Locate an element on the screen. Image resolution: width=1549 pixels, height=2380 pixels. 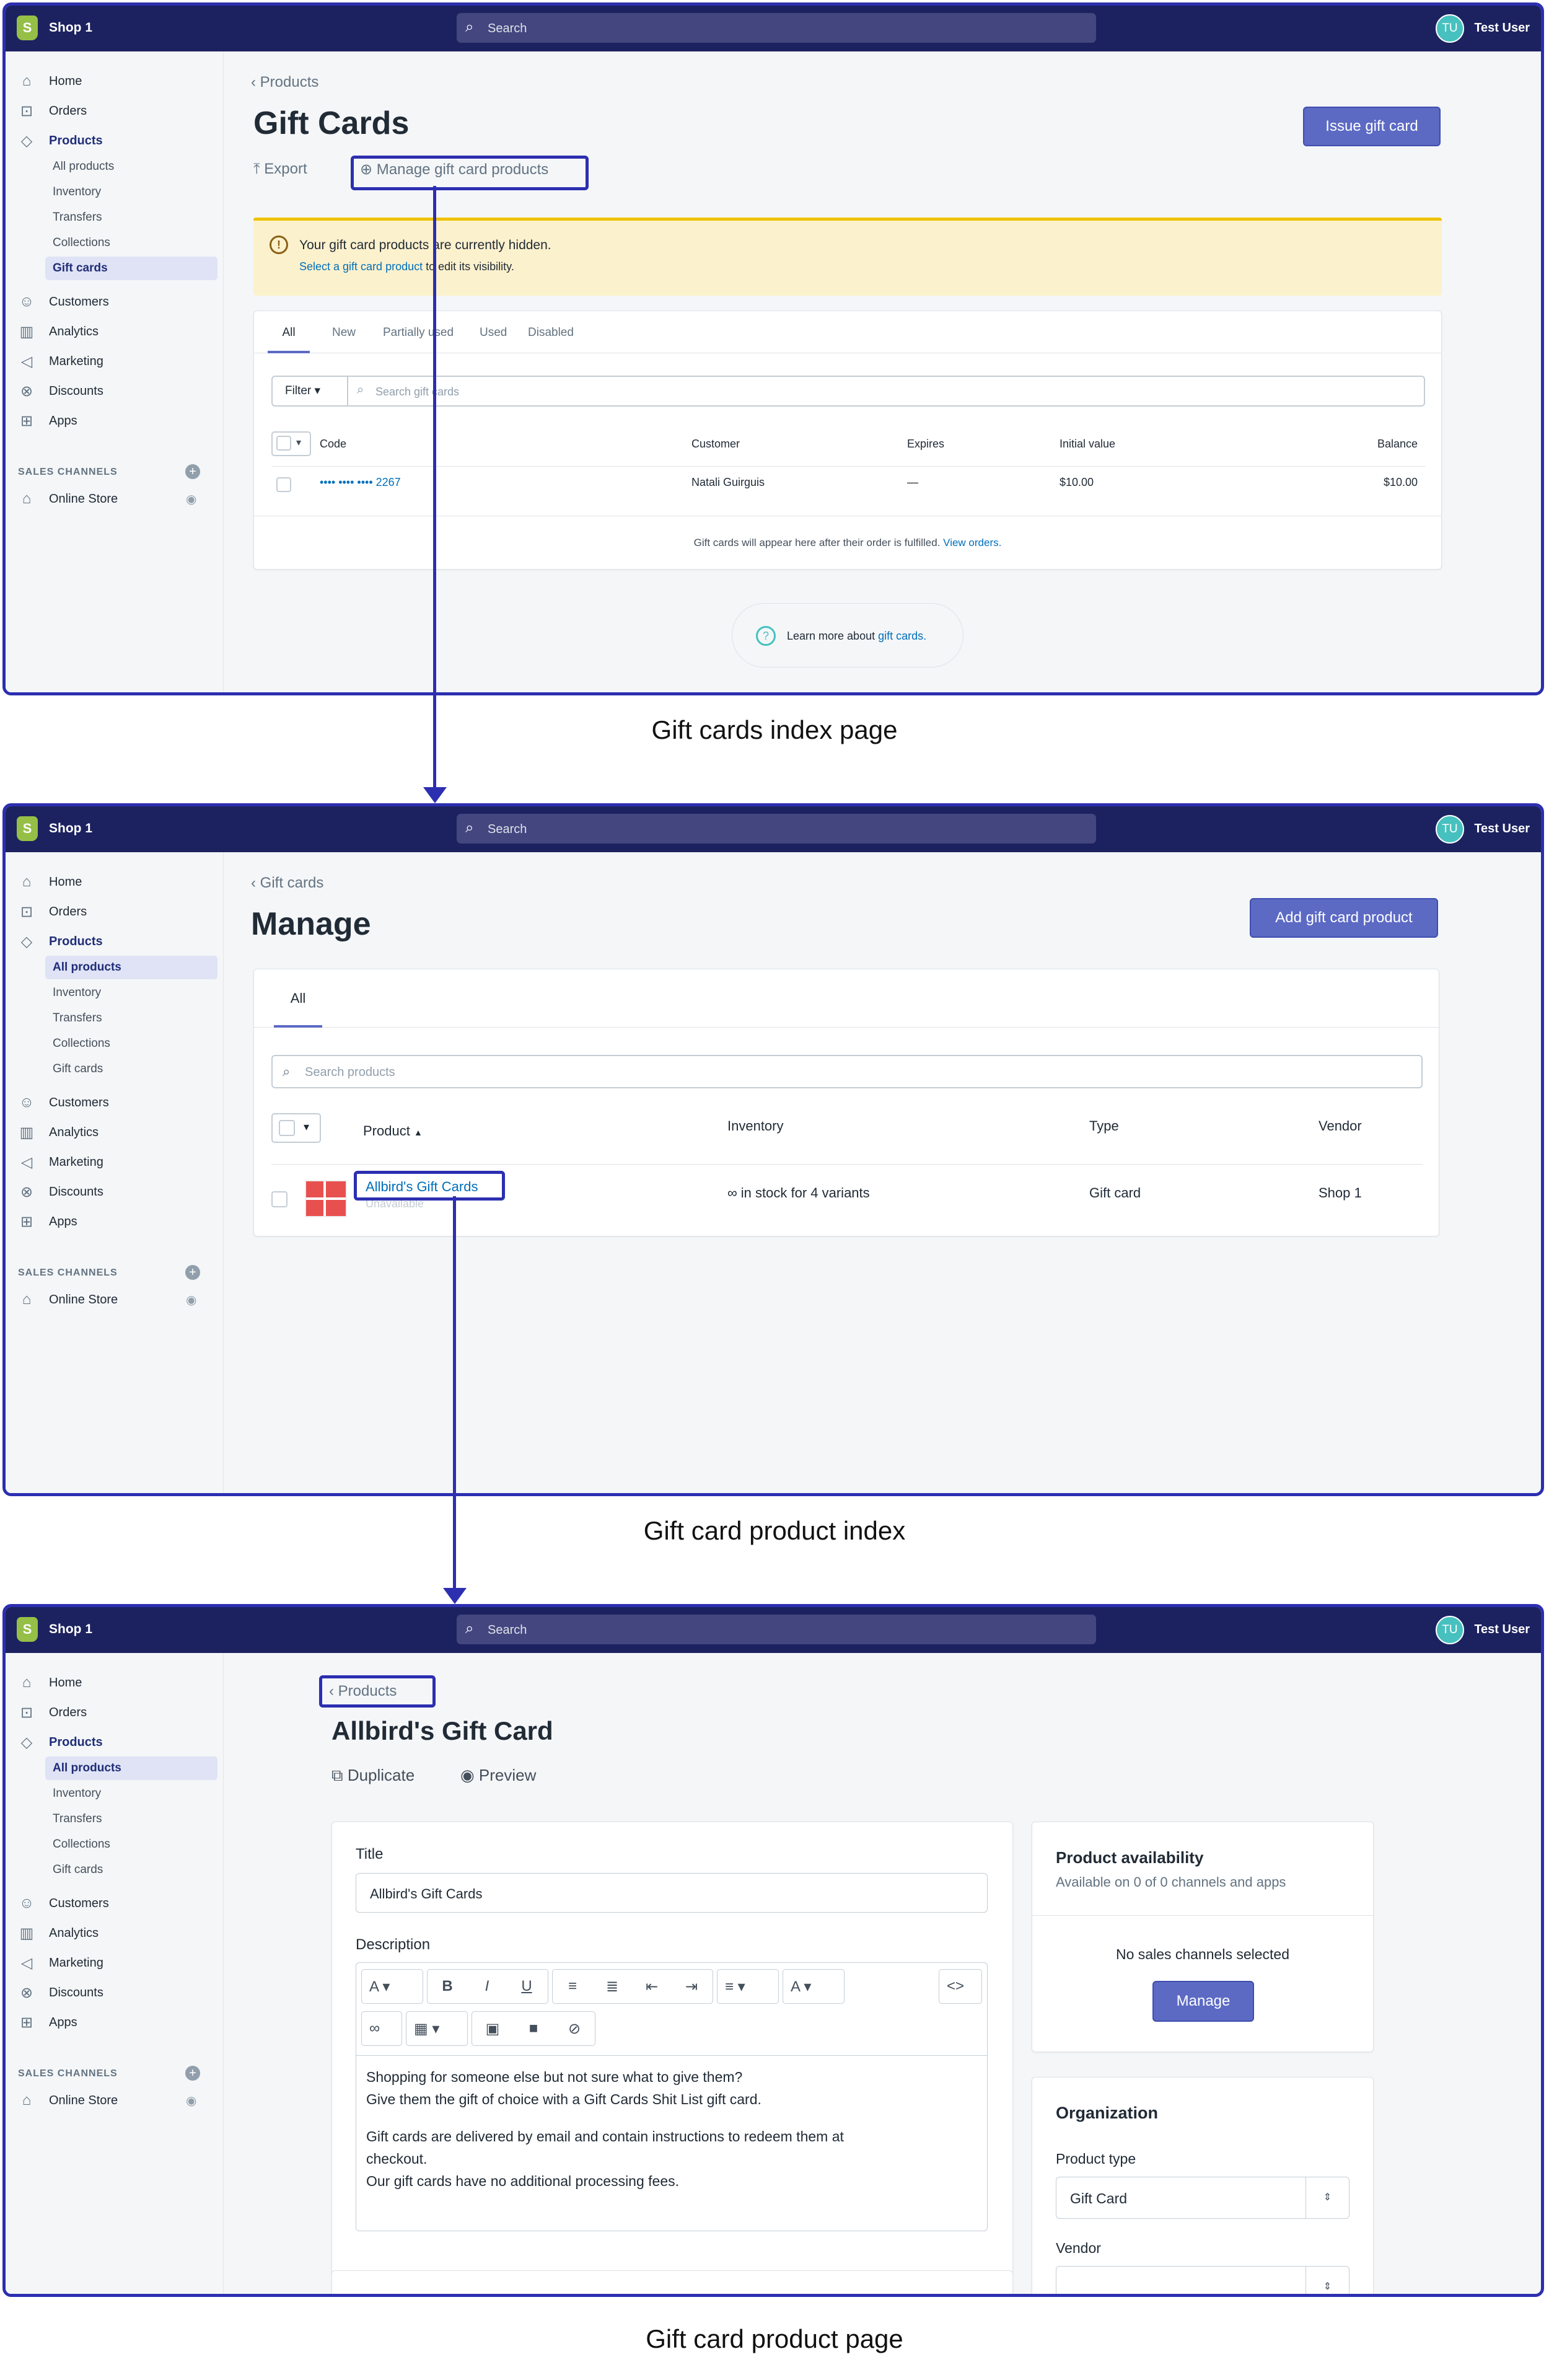
view-orders-link: View orders. is located at coordinates (972, 543).